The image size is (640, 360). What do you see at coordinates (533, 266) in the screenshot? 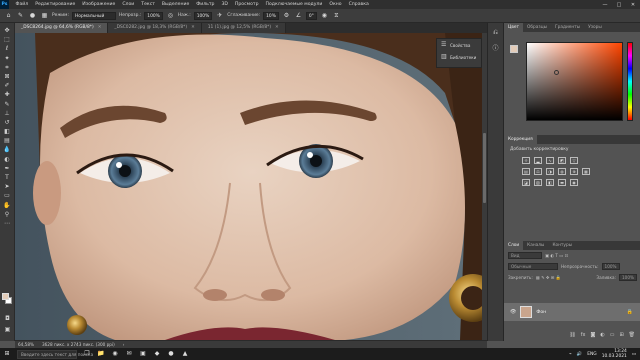
I see `blend-mode-select: Обычные` at bounding box center [533, 266].